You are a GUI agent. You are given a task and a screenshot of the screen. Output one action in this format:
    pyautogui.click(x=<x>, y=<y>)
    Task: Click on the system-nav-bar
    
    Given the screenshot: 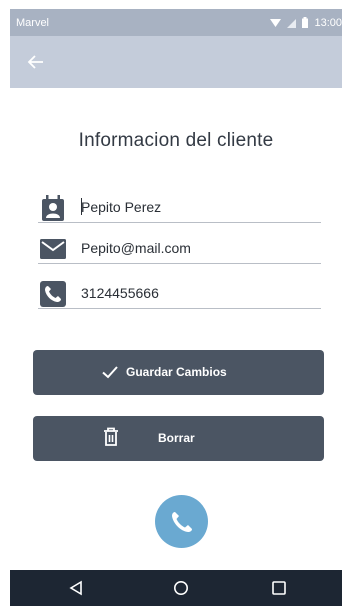 What is the action you would take?
    pyautogui.click(x=176, y=588)
    